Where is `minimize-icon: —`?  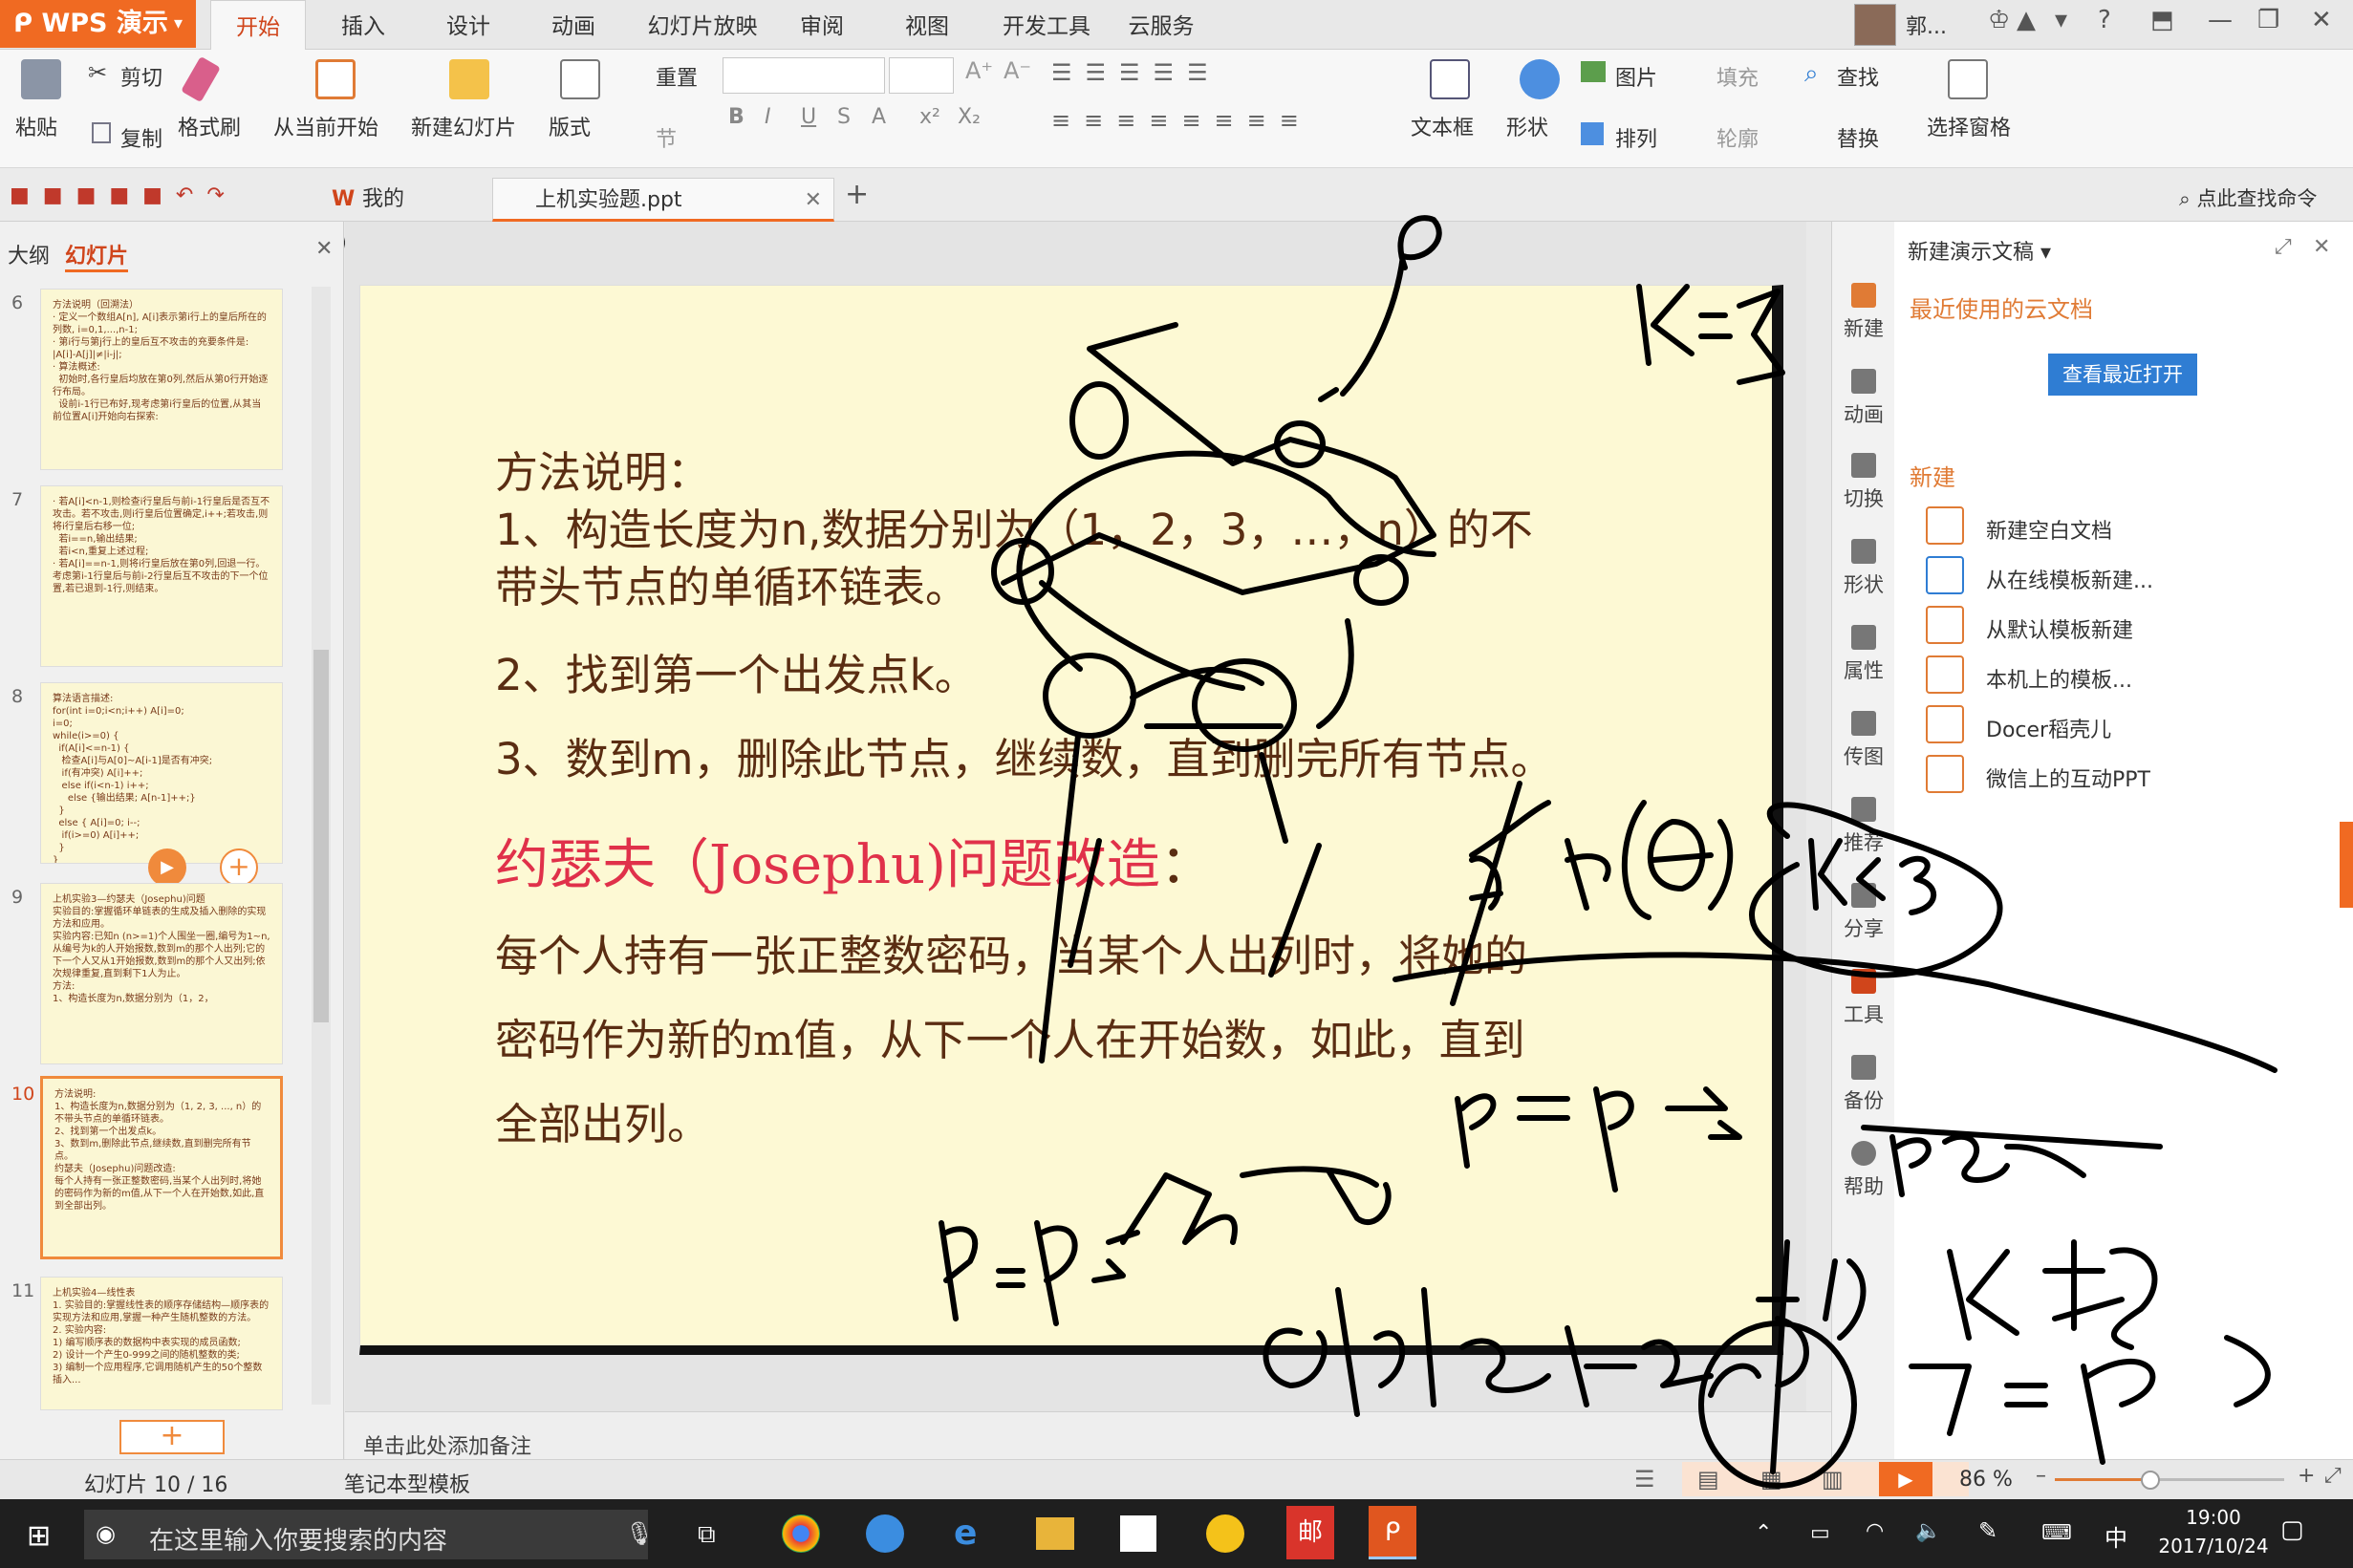
minimize-icon: — is located at coordinates (2220, 20).